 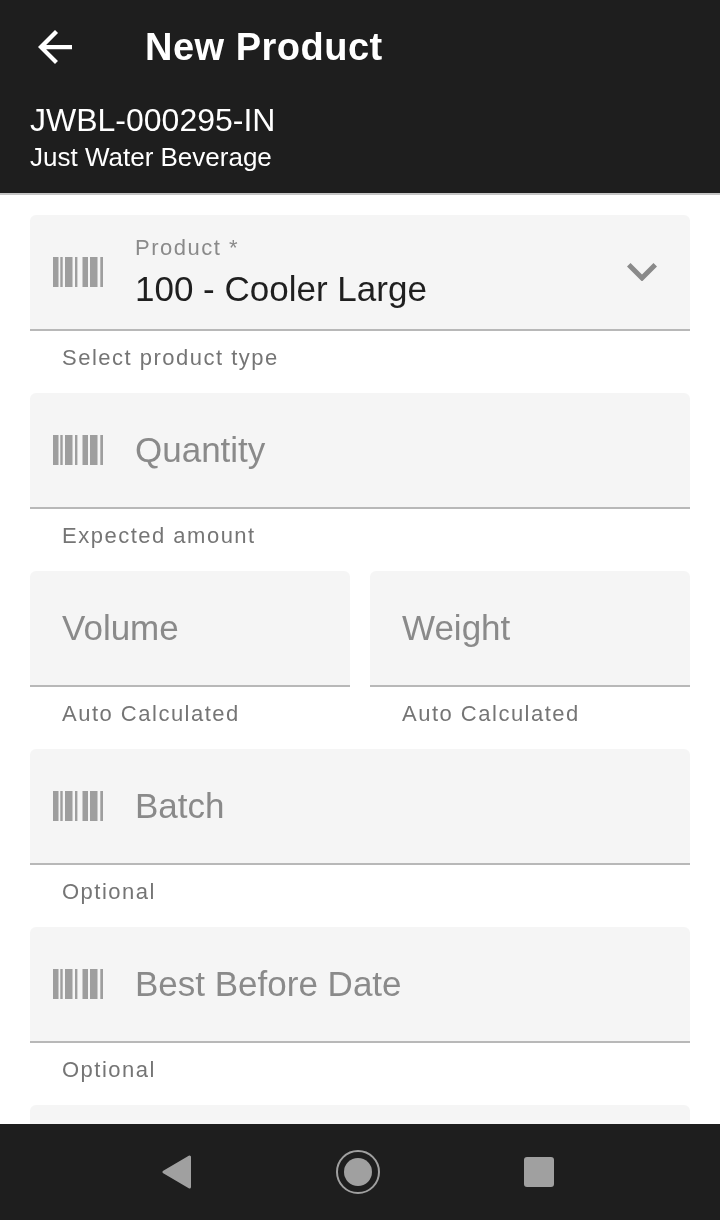 What do you see at coordinates (55, 46) in the screenshot?
I see `back-arrow-icon` at bounding box center [55, 46].